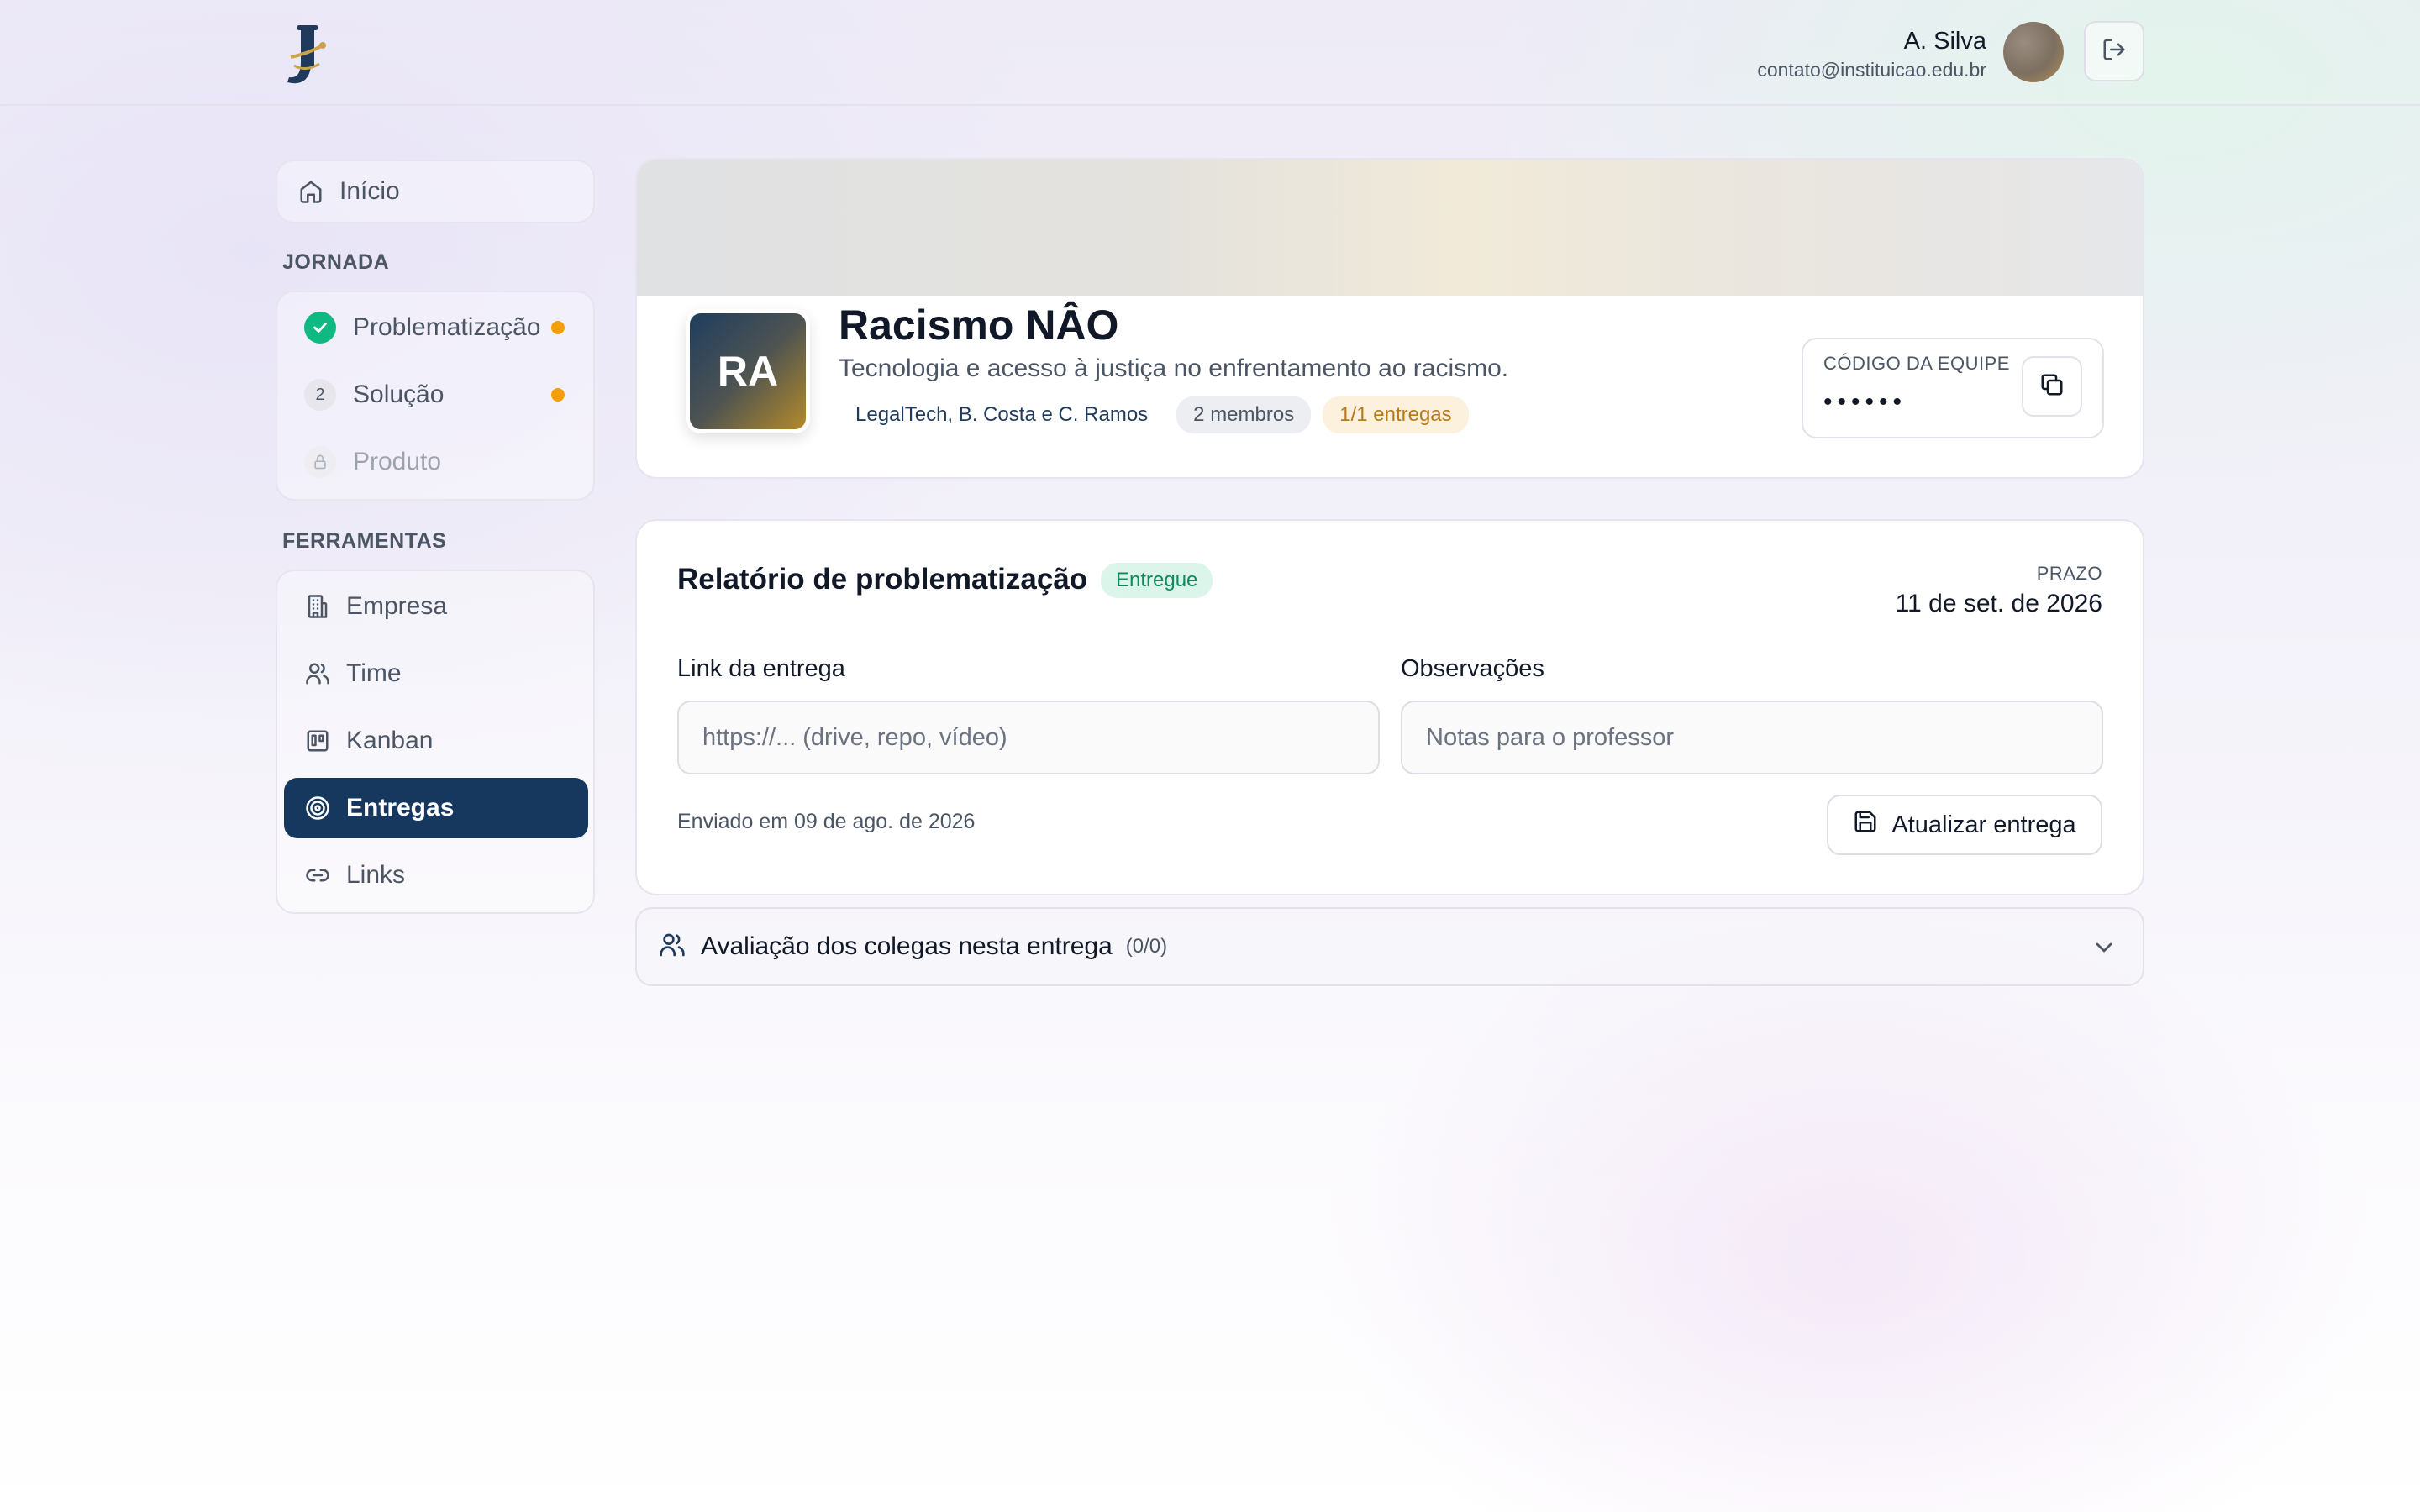  Describe the element at coordinates (1944, 41) in the screenshot. I see `user-name: A. Silva` at that location.